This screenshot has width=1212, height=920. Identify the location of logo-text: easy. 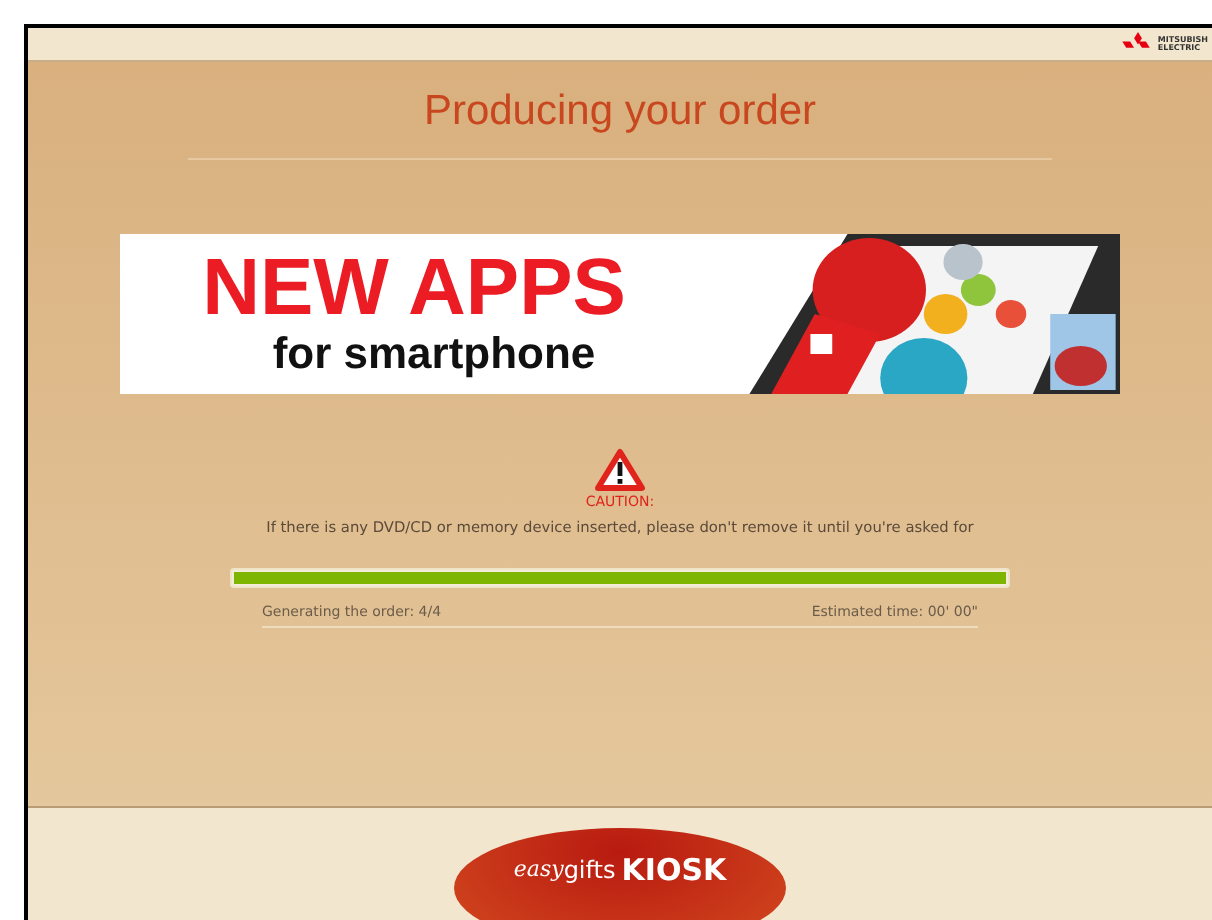
(538, 869).